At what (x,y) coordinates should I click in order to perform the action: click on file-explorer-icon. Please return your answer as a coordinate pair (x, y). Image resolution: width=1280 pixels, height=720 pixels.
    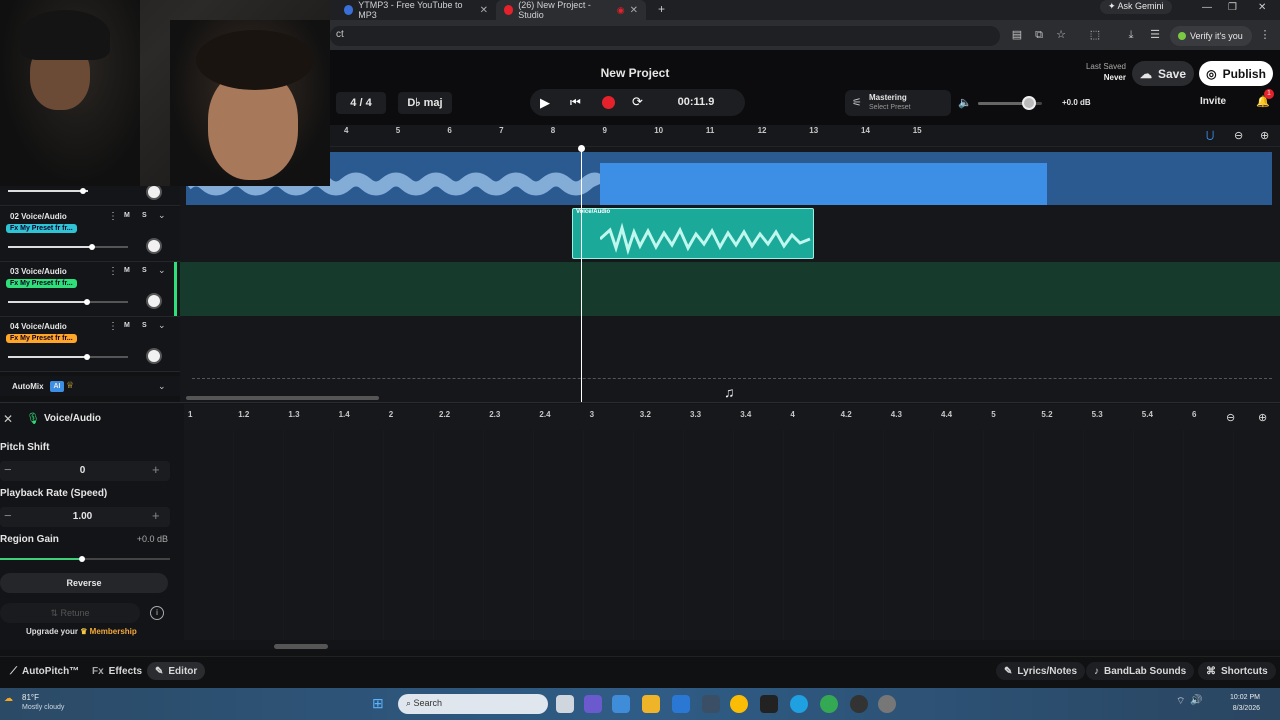
    Looking at the image, I should click on (651, 704).